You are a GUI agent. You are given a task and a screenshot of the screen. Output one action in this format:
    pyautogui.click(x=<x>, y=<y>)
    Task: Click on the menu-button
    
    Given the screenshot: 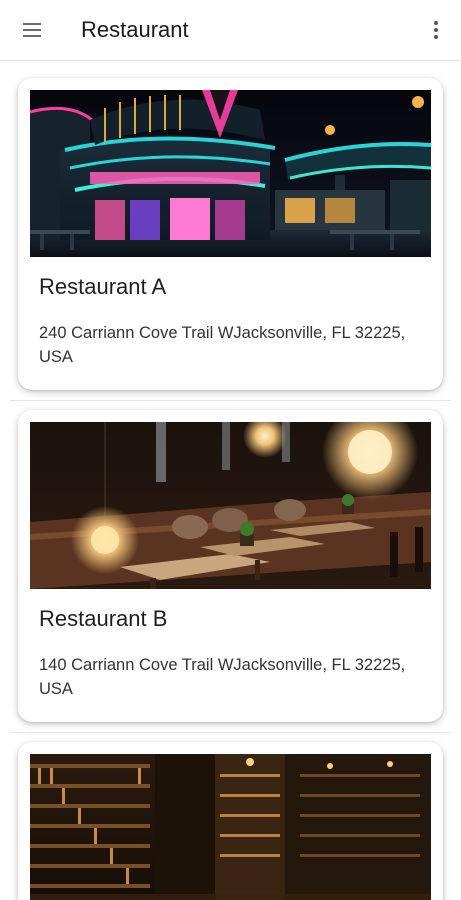 What is the action you would take?
    pyautogui.click(x=32, y=30)
    